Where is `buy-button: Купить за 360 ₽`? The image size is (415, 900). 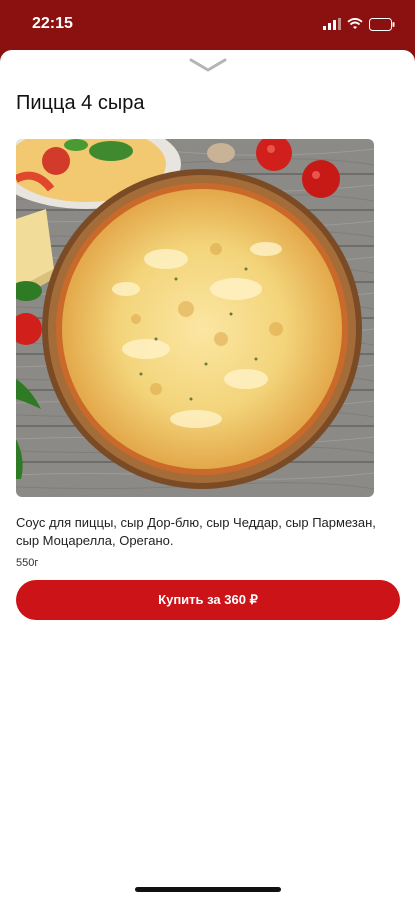
buy-button: Купить за 360 ₽ is located at coordinates (208, 600).